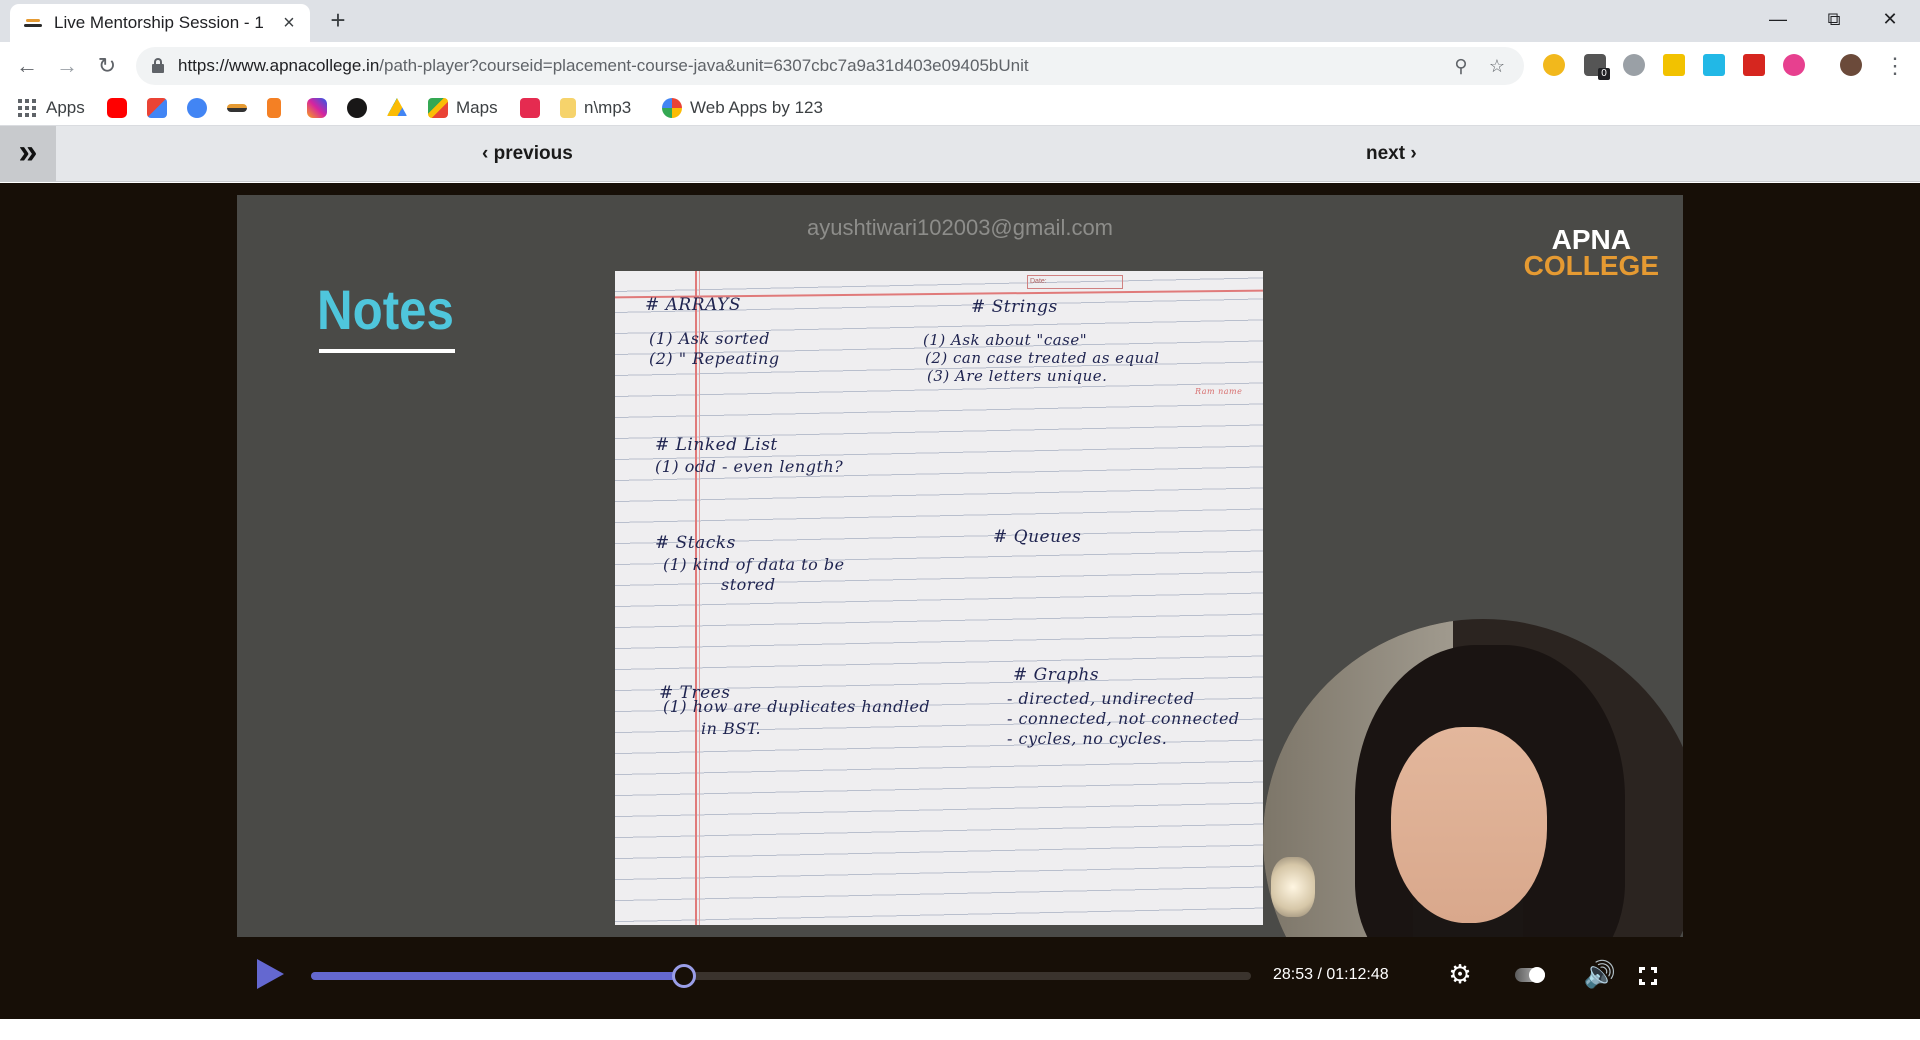 This screenshot has height=1040, width=1920. I want to click on note-trees-2: in BST., so click(731, 728).